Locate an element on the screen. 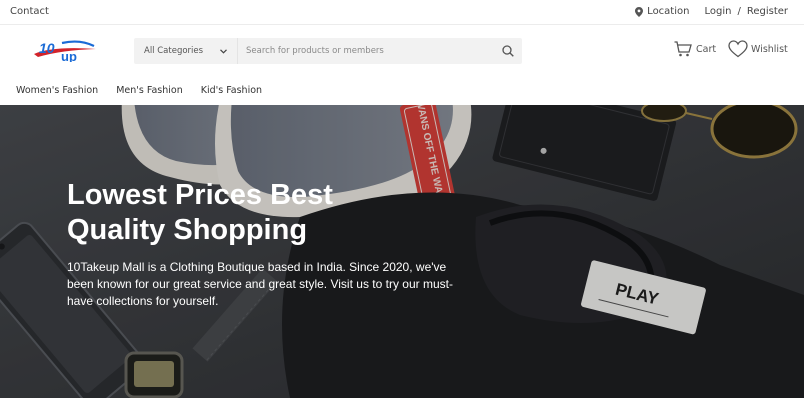 This screenshot has height=416, width=804. search-button is located at coordinates (508, 51).